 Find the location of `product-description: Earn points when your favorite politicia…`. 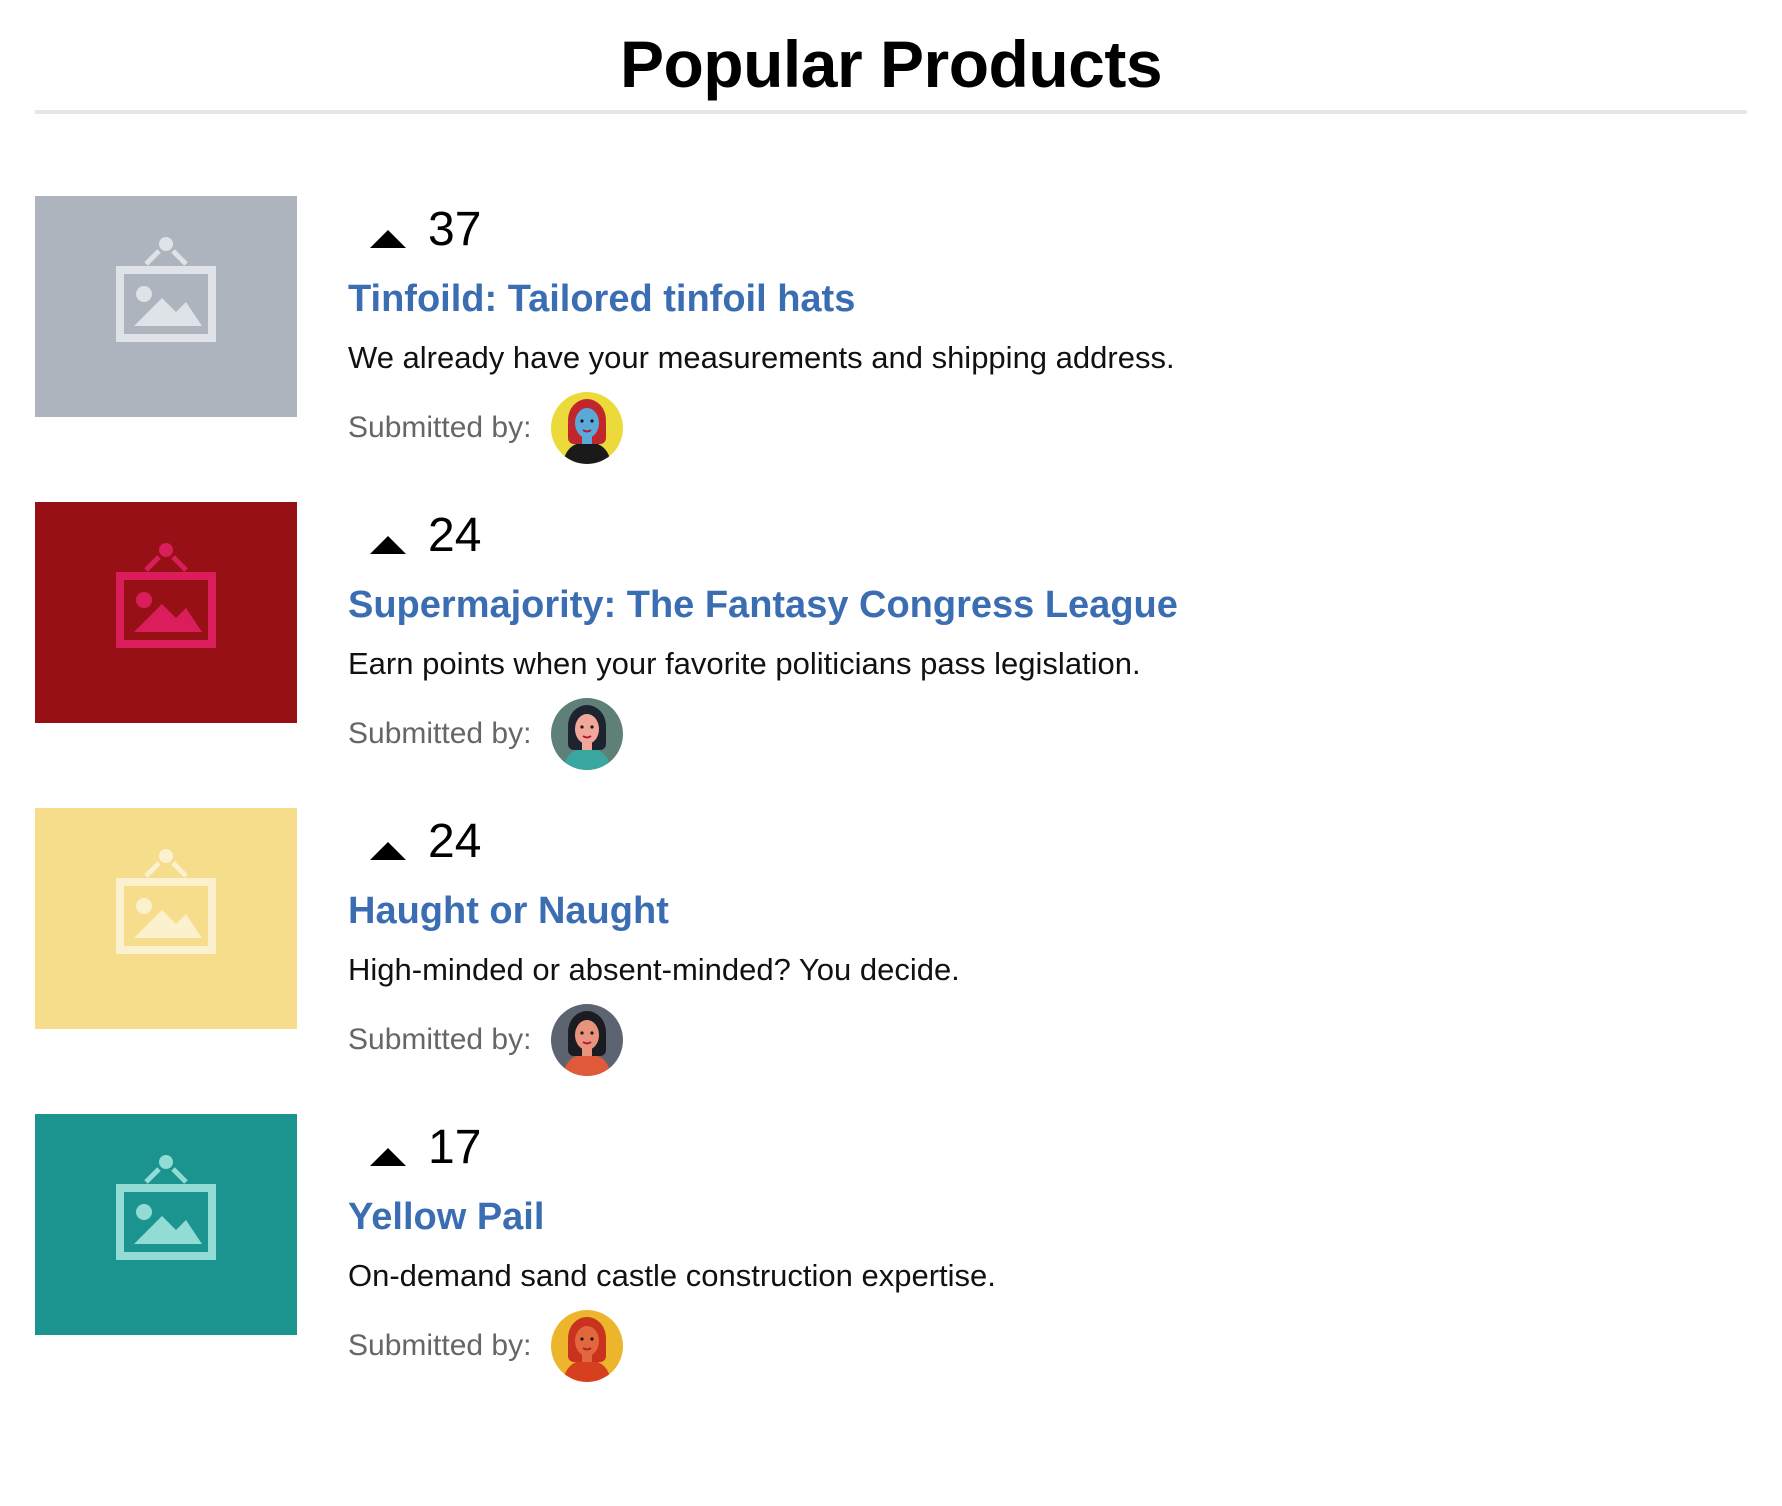

product-description: Earn points when your favorite politicia… is located at coordinates (744, 663).